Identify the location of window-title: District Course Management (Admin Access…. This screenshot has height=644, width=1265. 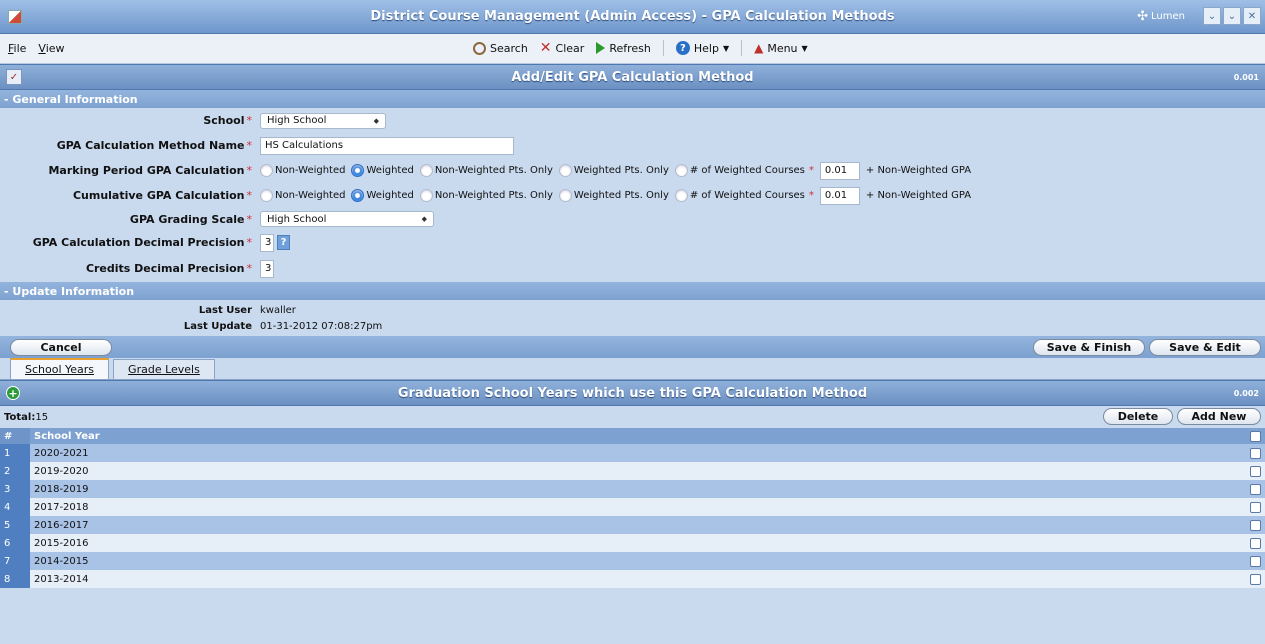
(632, 16).